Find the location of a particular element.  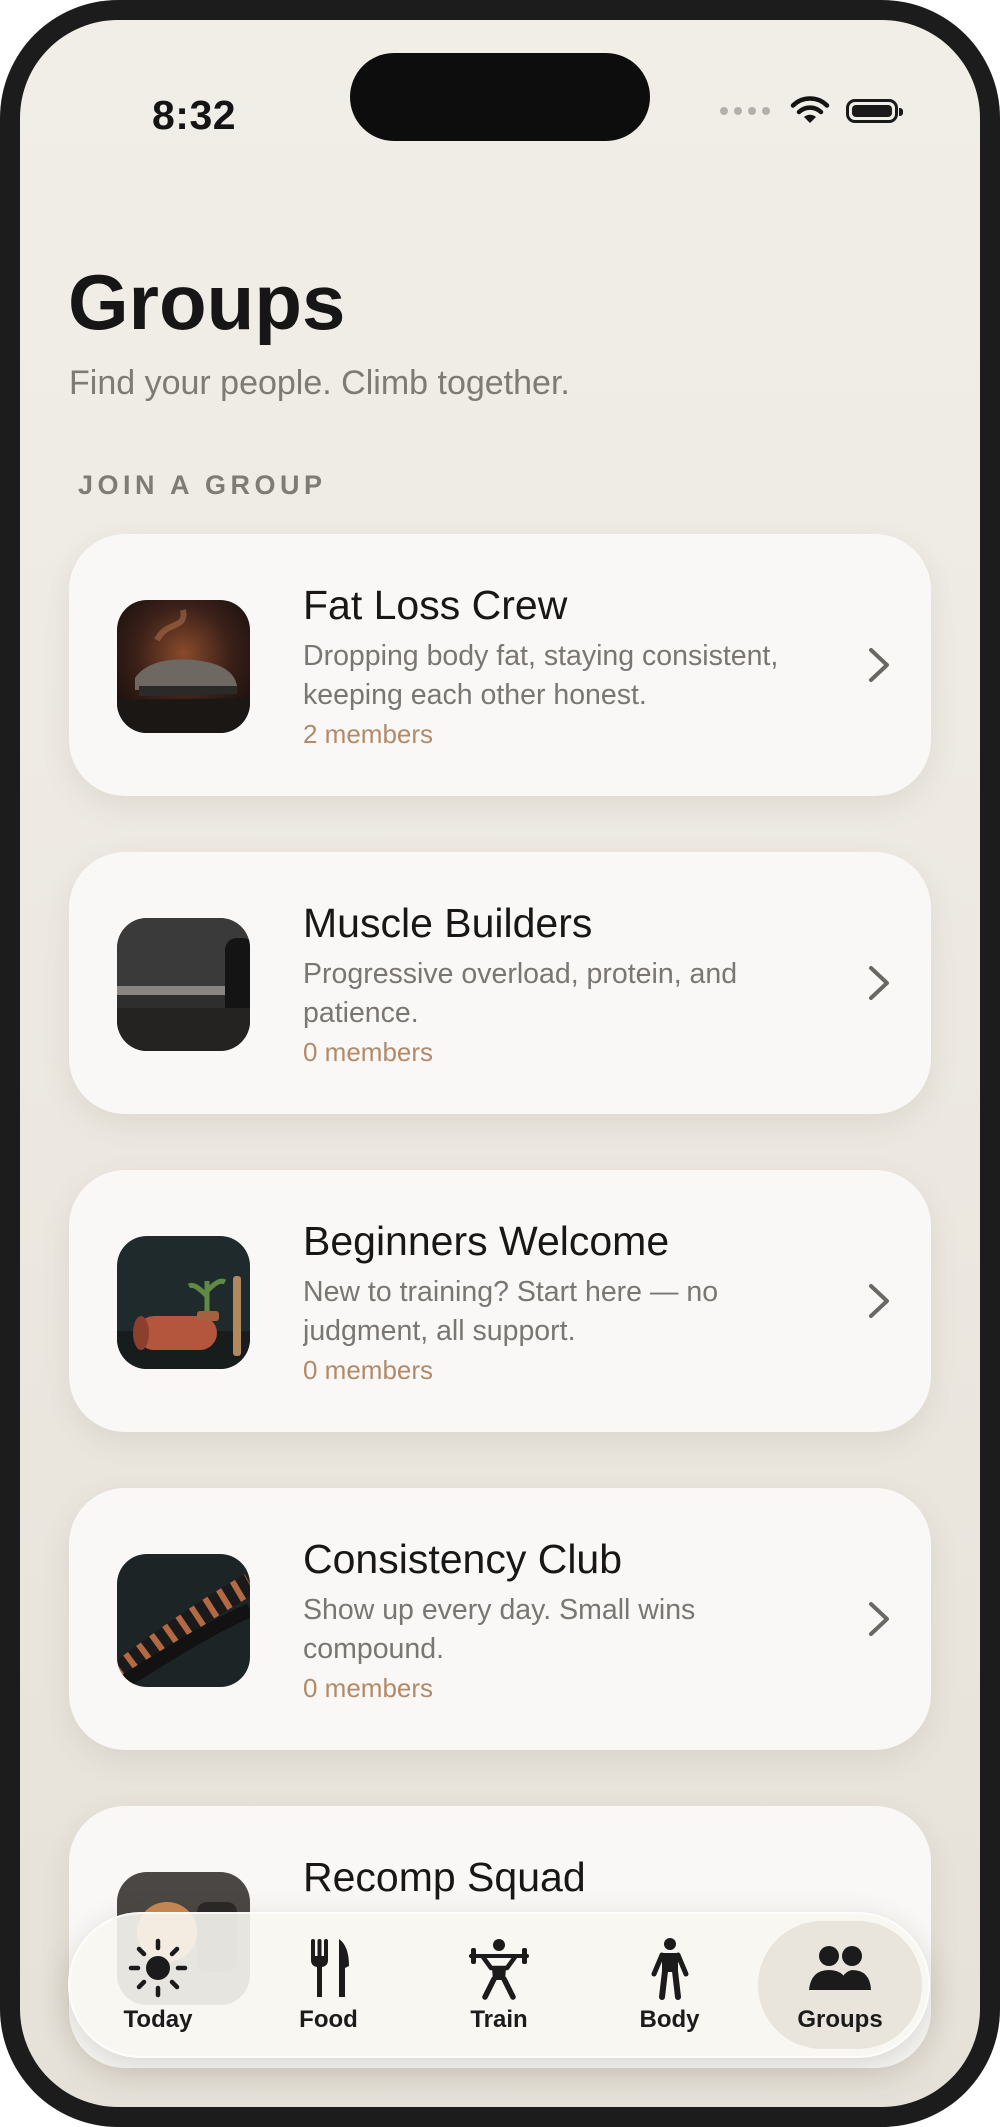

page-title: Groups is located at coordinates (207, 302).